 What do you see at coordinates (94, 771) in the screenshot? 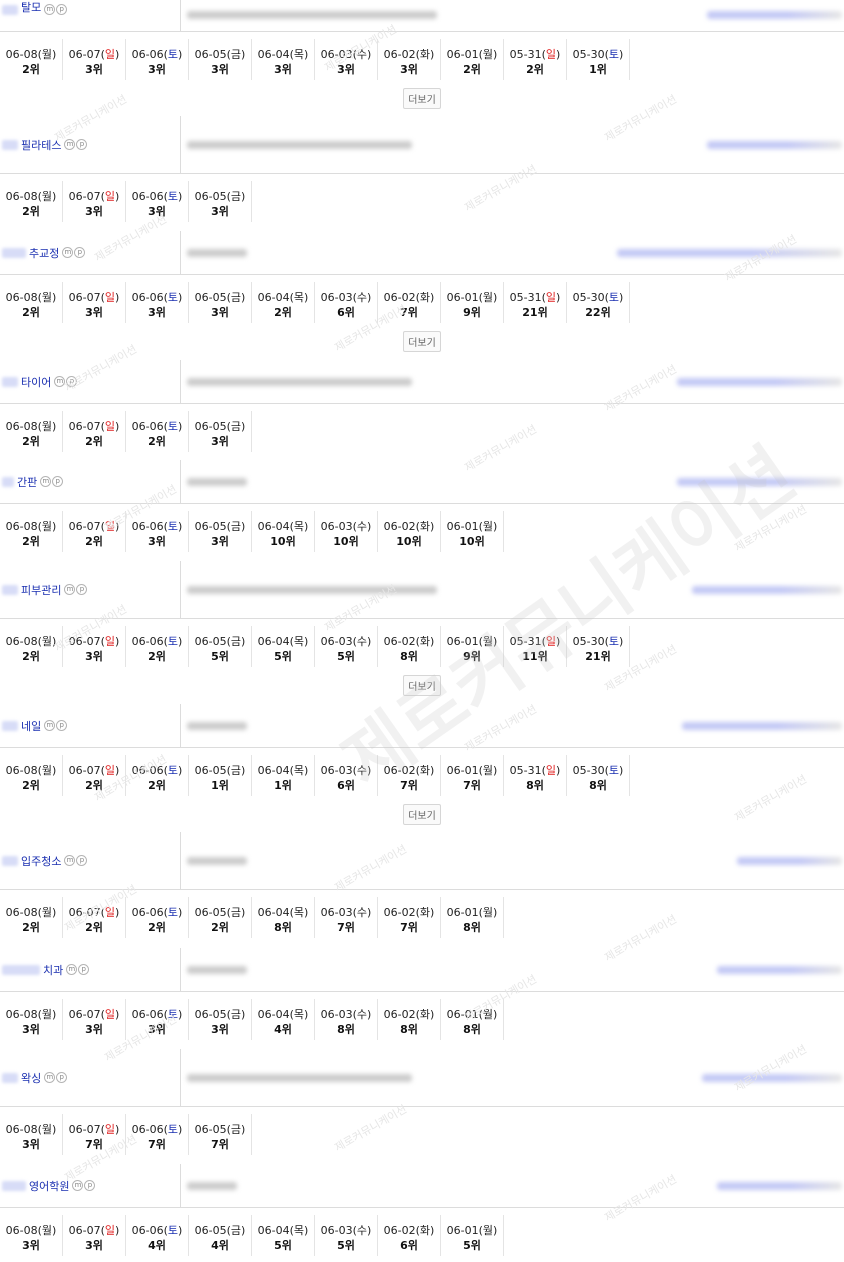
I see `rank-date: 06-07(일)` at bounding box center [94, 771].